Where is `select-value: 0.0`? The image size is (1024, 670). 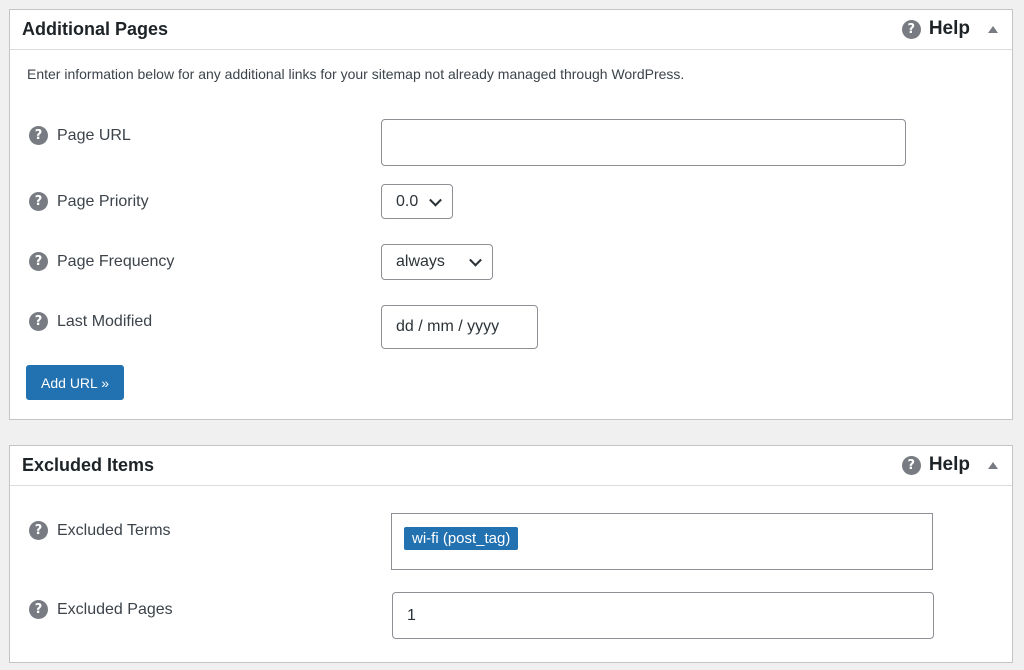
select-value: 0.0 is located at coordinates (407, 201).